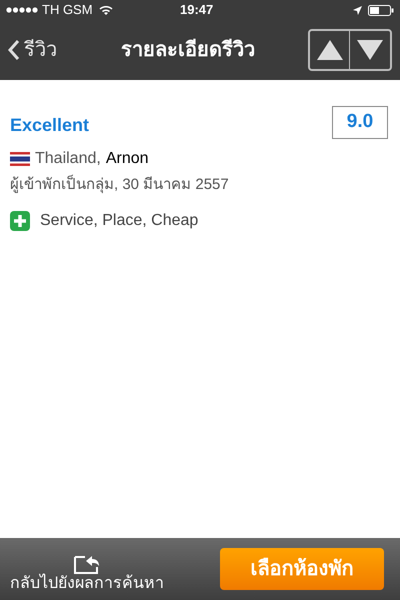  What do you see at coordinates (329, 50) in the screenshot?
I see `triangle-up-icon` at bounding box center [329, 50].